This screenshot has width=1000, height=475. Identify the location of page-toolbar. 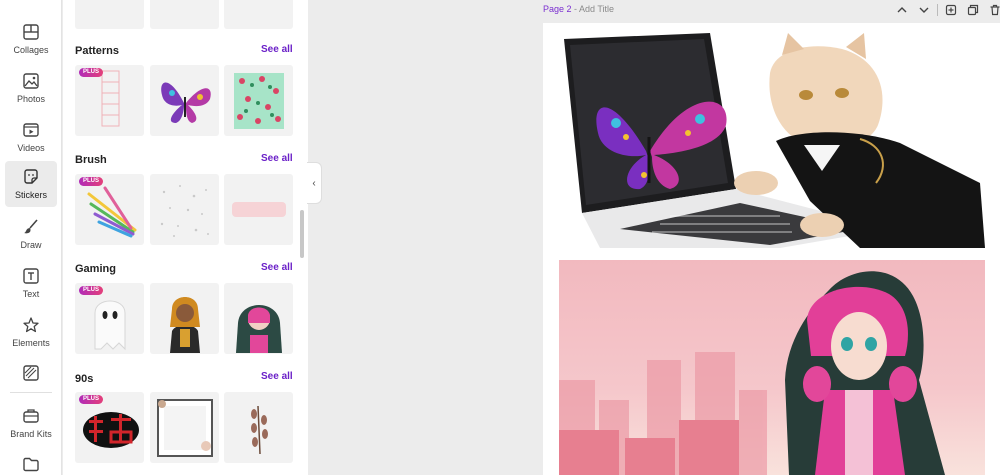
(946, 10).